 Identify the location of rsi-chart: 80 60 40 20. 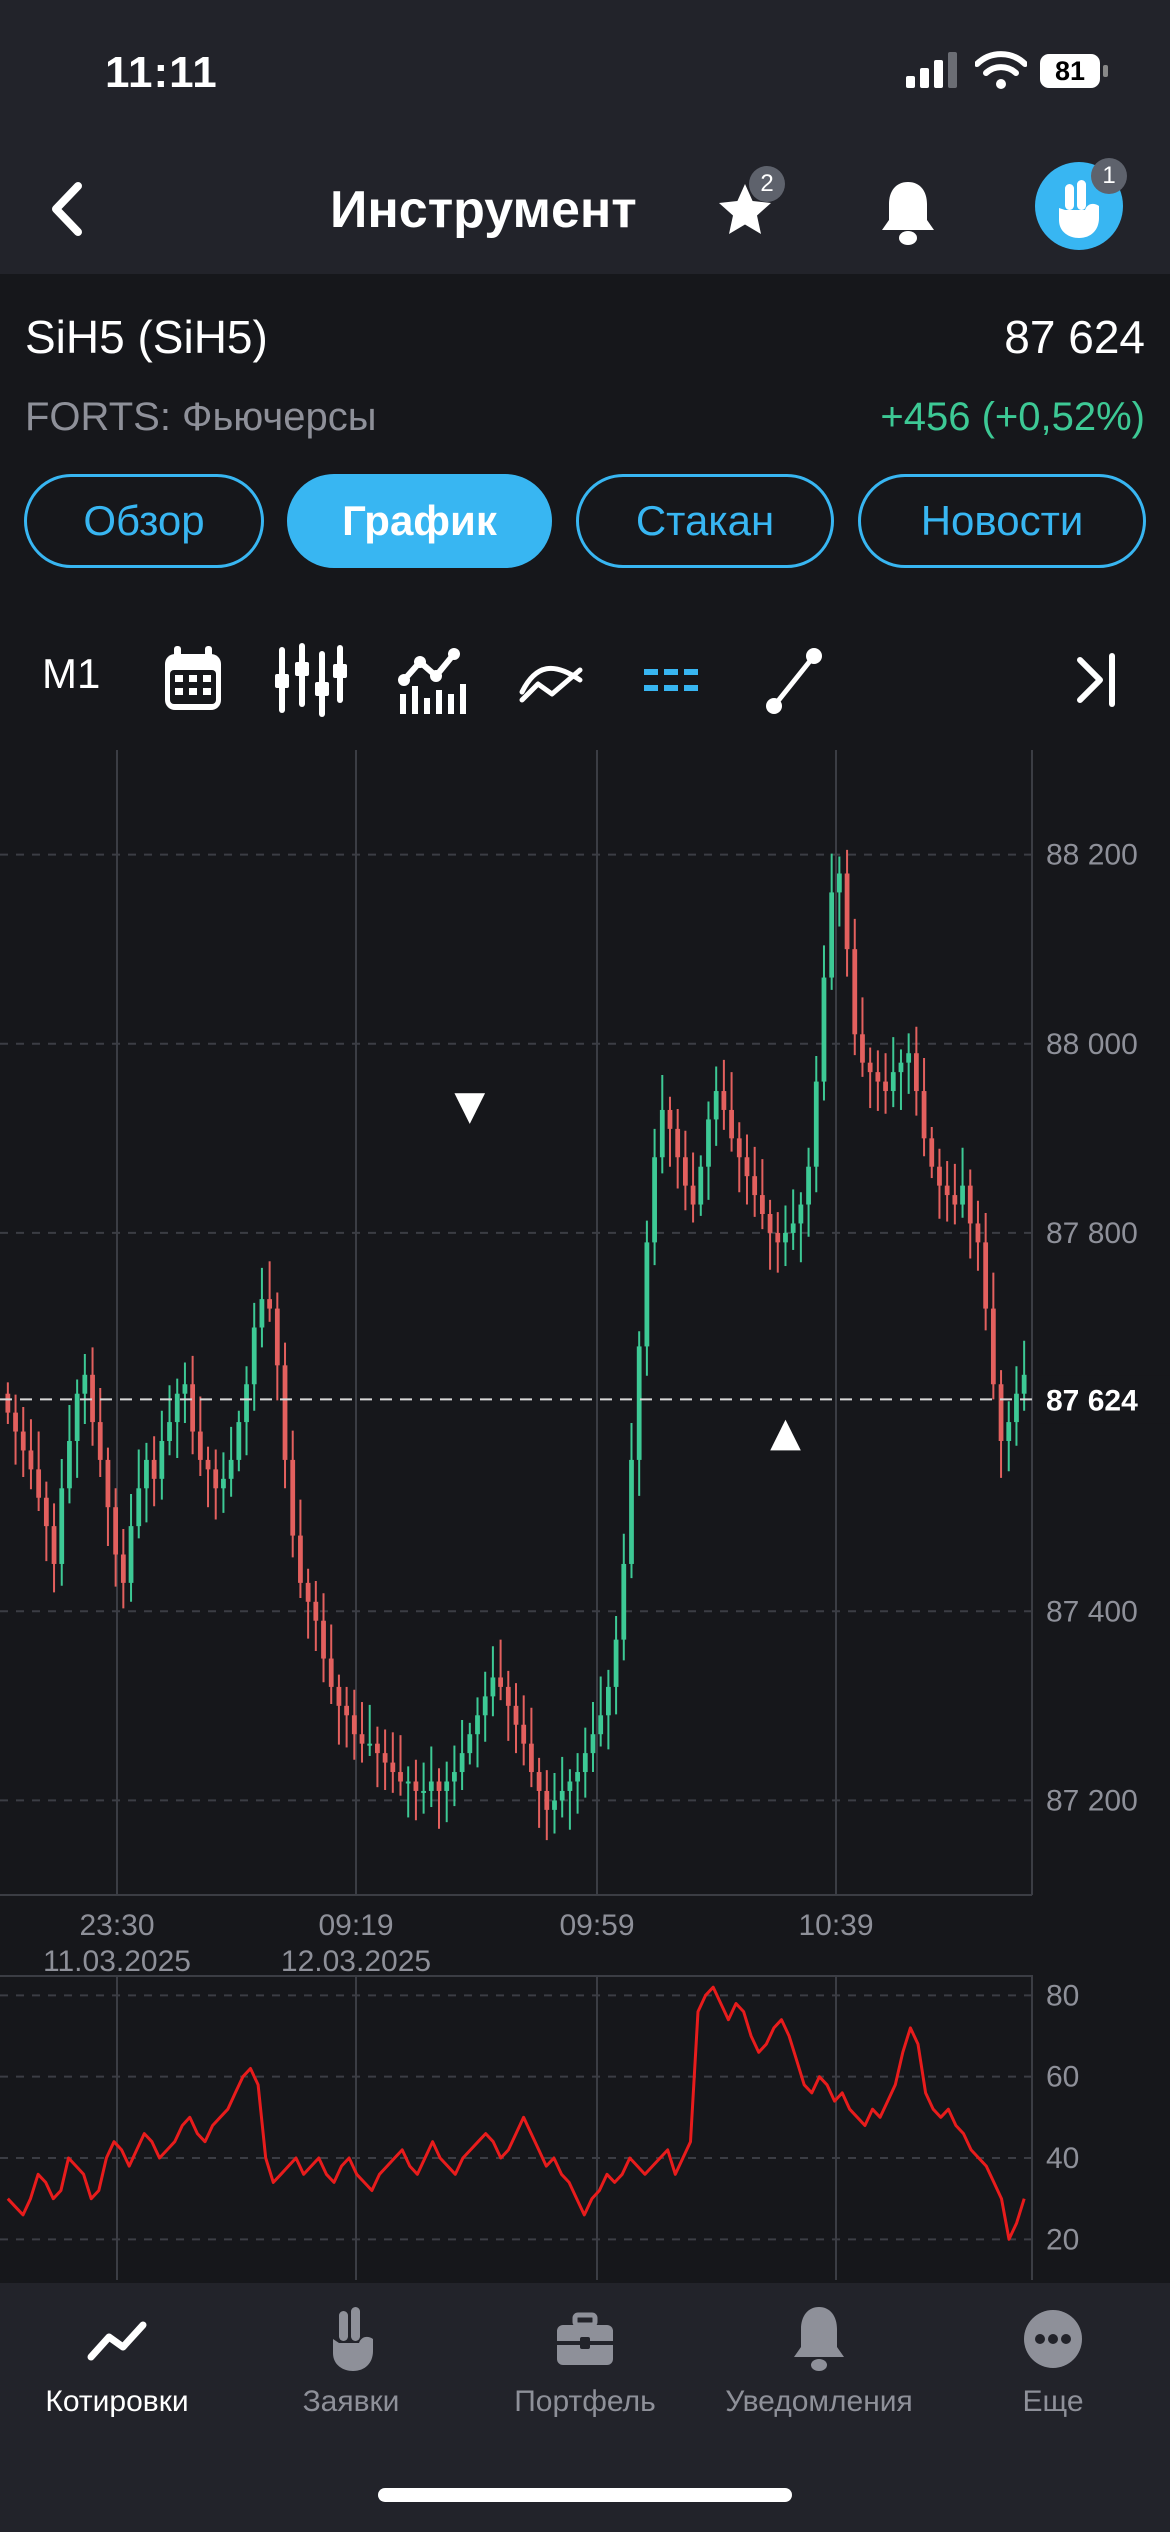
(585, 2127).